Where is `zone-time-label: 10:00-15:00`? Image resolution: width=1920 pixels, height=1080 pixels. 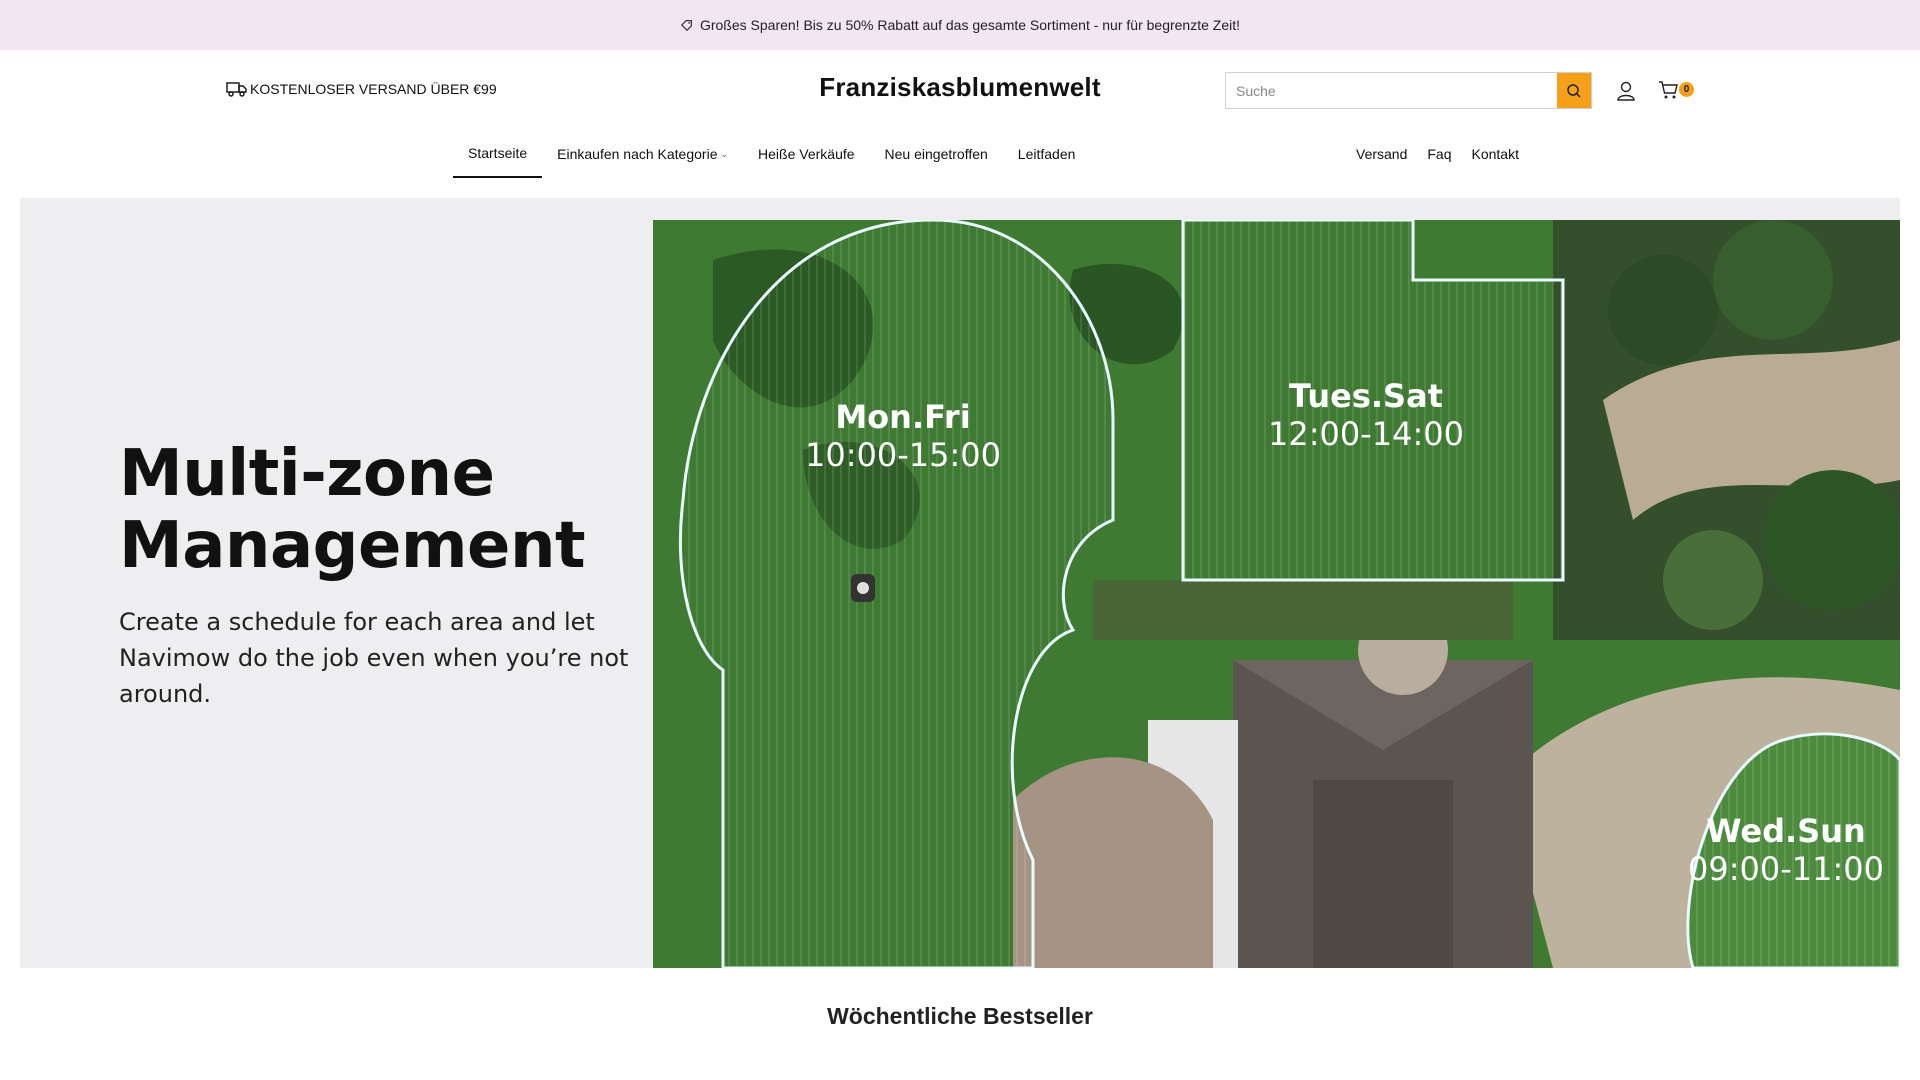
zone-time-label: 10:00-15:00 is located at coordinates (903, 455).